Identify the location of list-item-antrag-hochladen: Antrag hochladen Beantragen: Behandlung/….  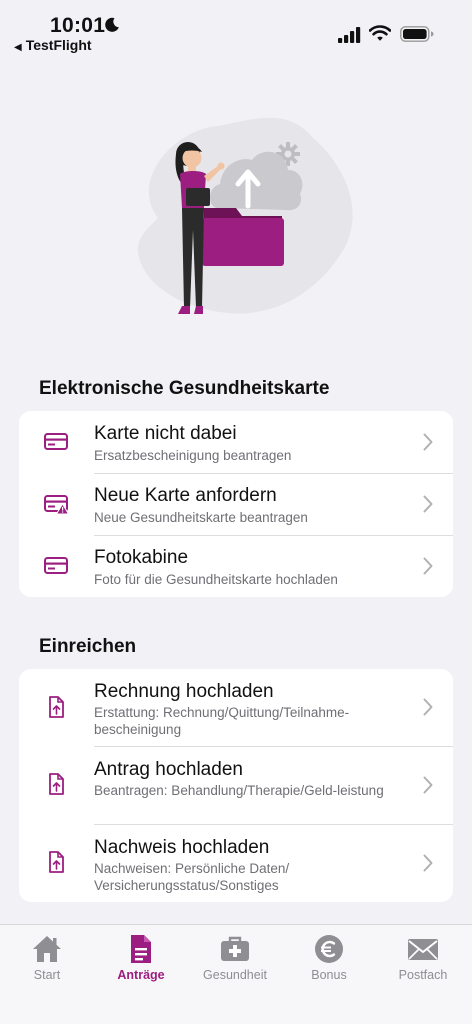
(236, 785).